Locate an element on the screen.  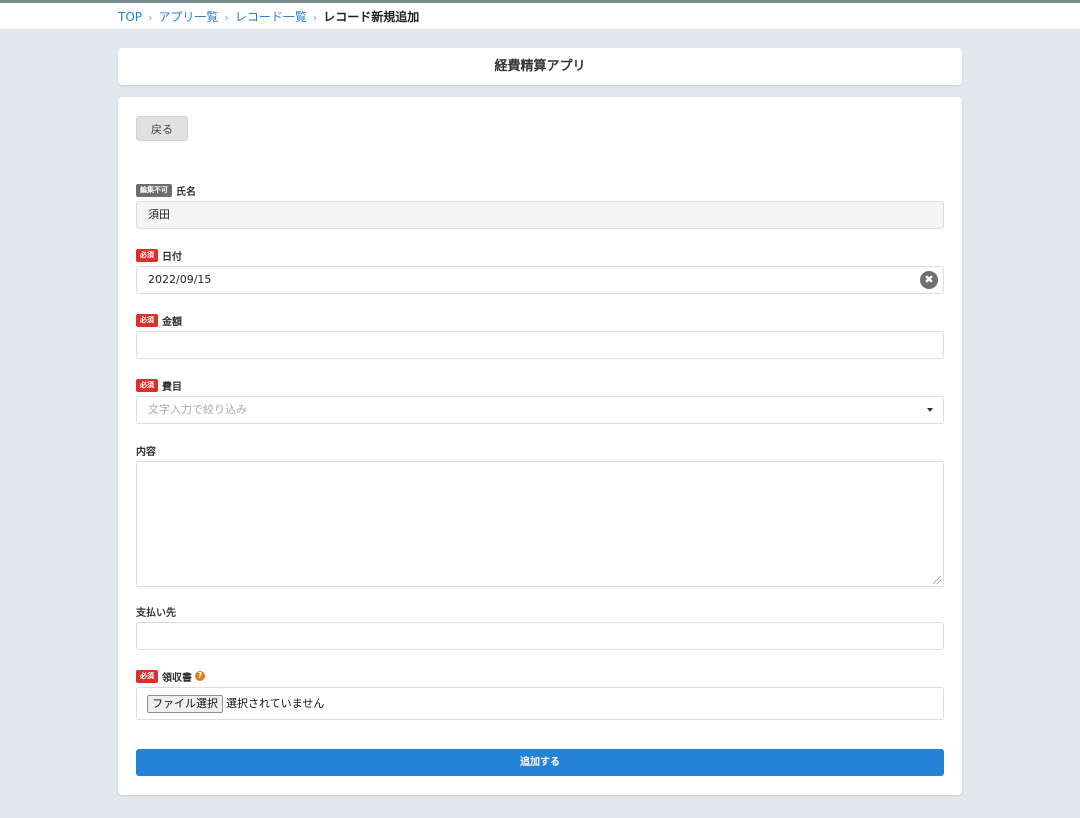
breadcrumb-record-list-link: レコード一覧 is located at coordinates (271, 17).